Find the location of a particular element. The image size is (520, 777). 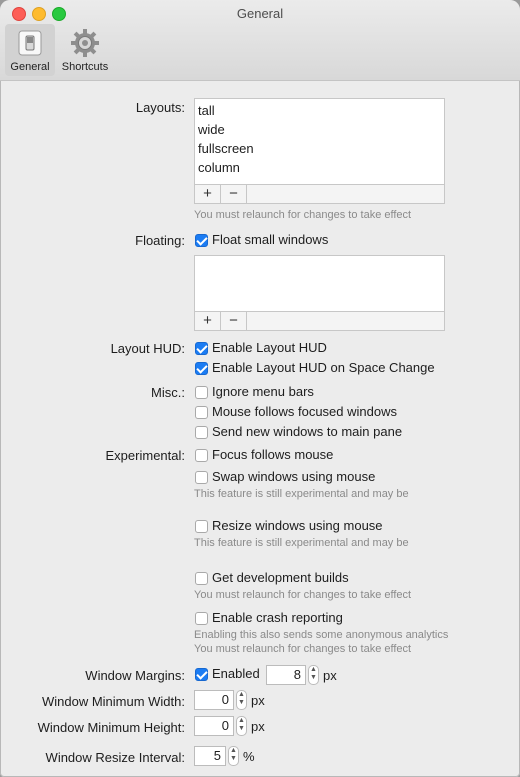

resize-windows-label: Resize windows using mouse is located at coordinates (297, 525).